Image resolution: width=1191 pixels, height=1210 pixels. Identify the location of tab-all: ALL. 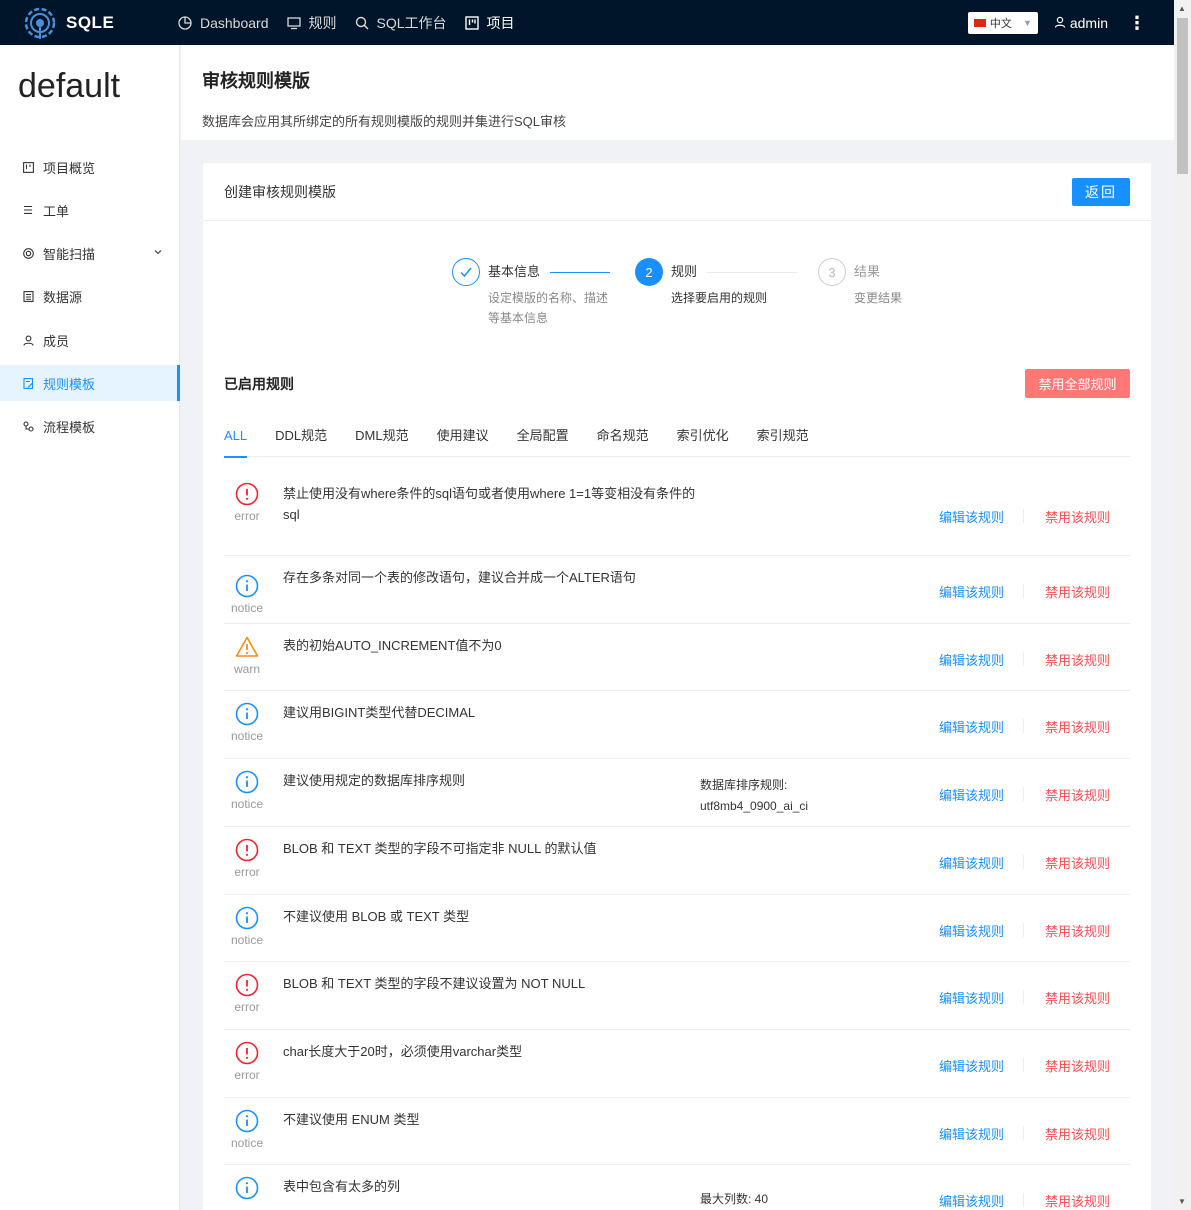
(236, 439).